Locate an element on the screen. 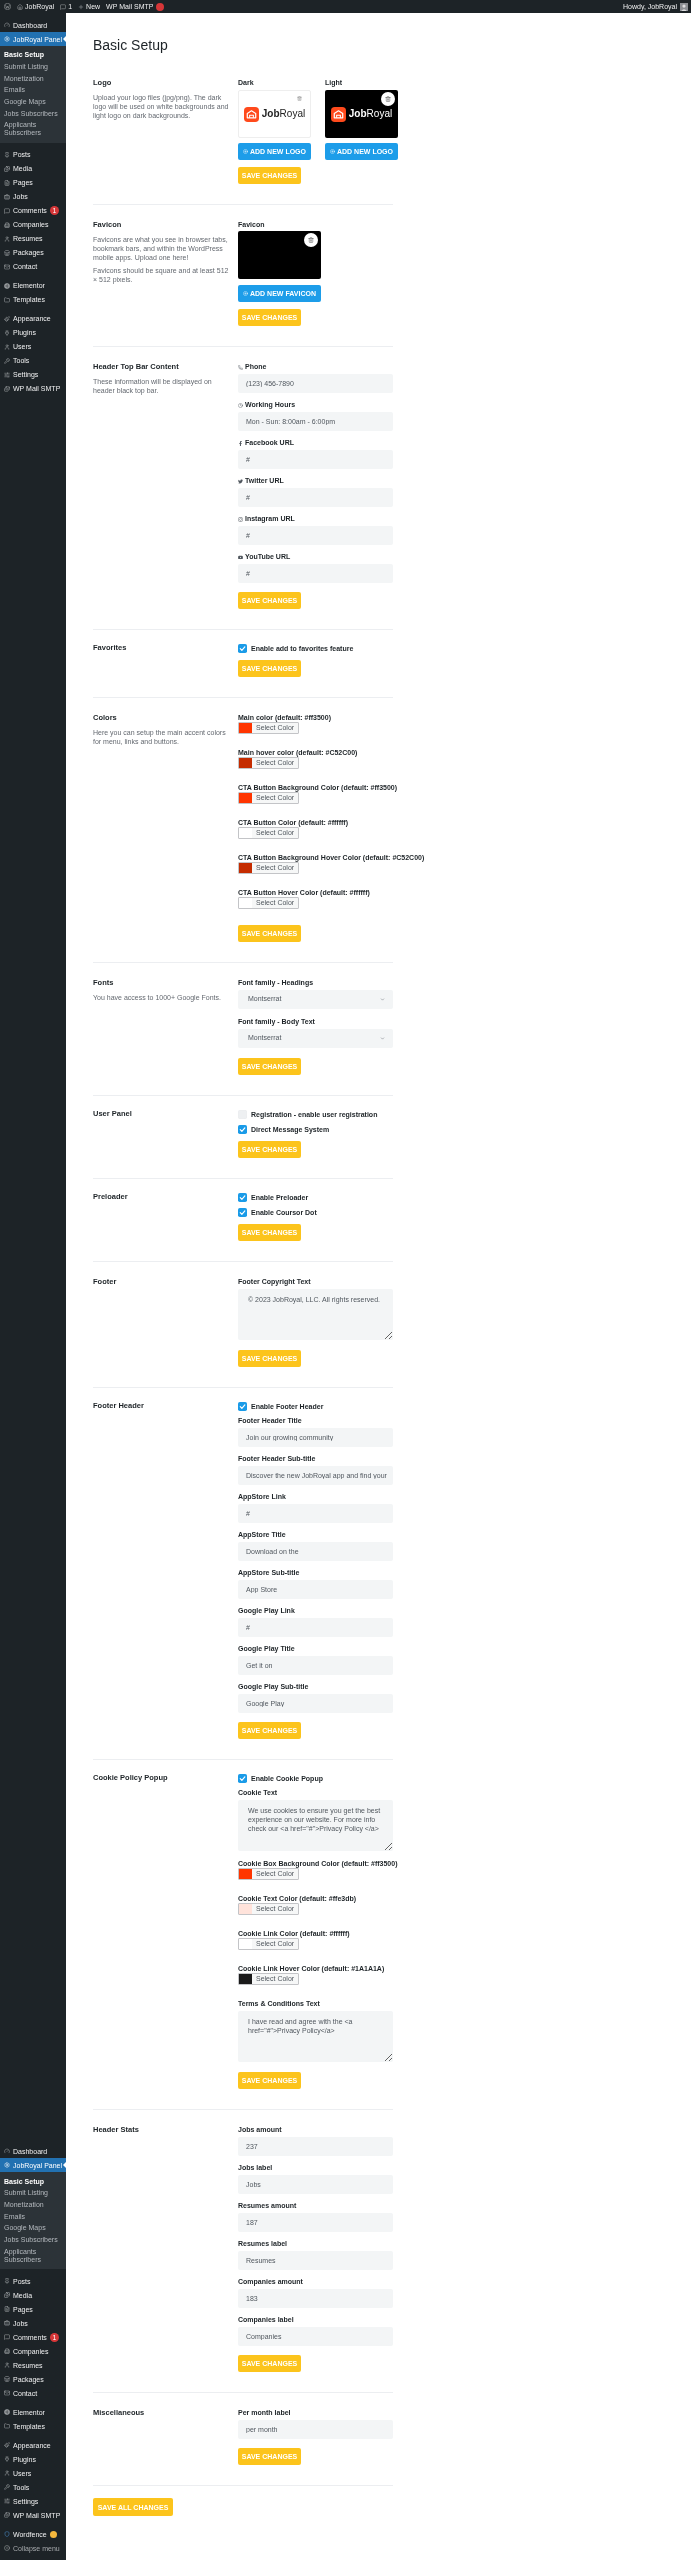 The image size is (691, 2560). collapse-icon is located at coordinates (7, 2548).